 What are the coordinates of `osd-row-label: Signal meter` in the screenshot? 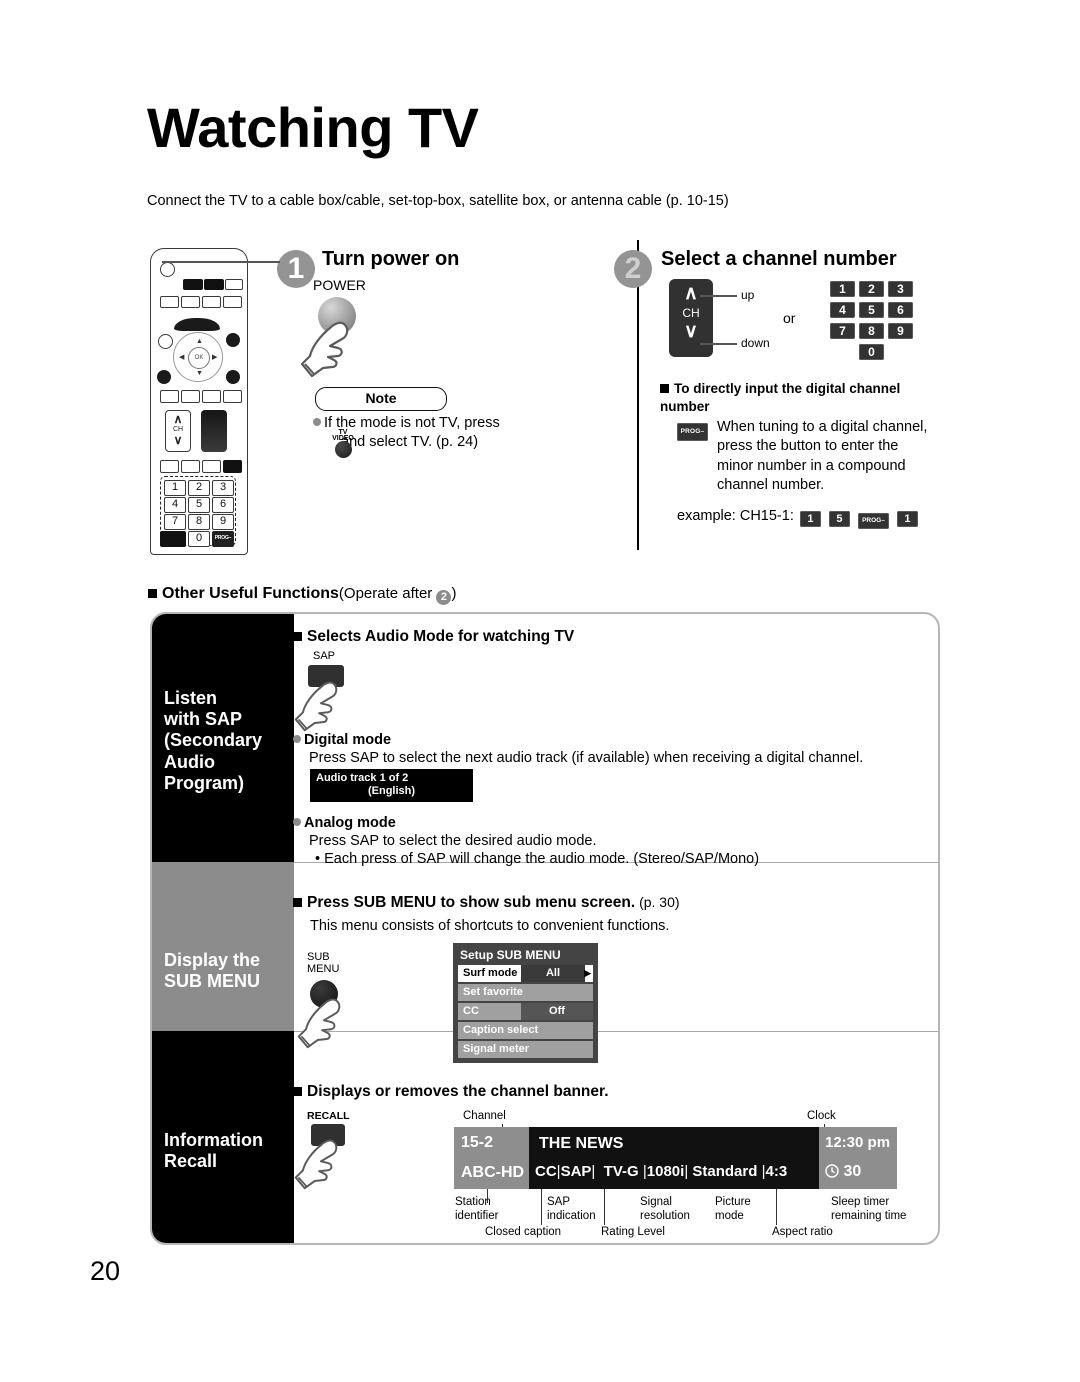 It's located at (496, 1049).